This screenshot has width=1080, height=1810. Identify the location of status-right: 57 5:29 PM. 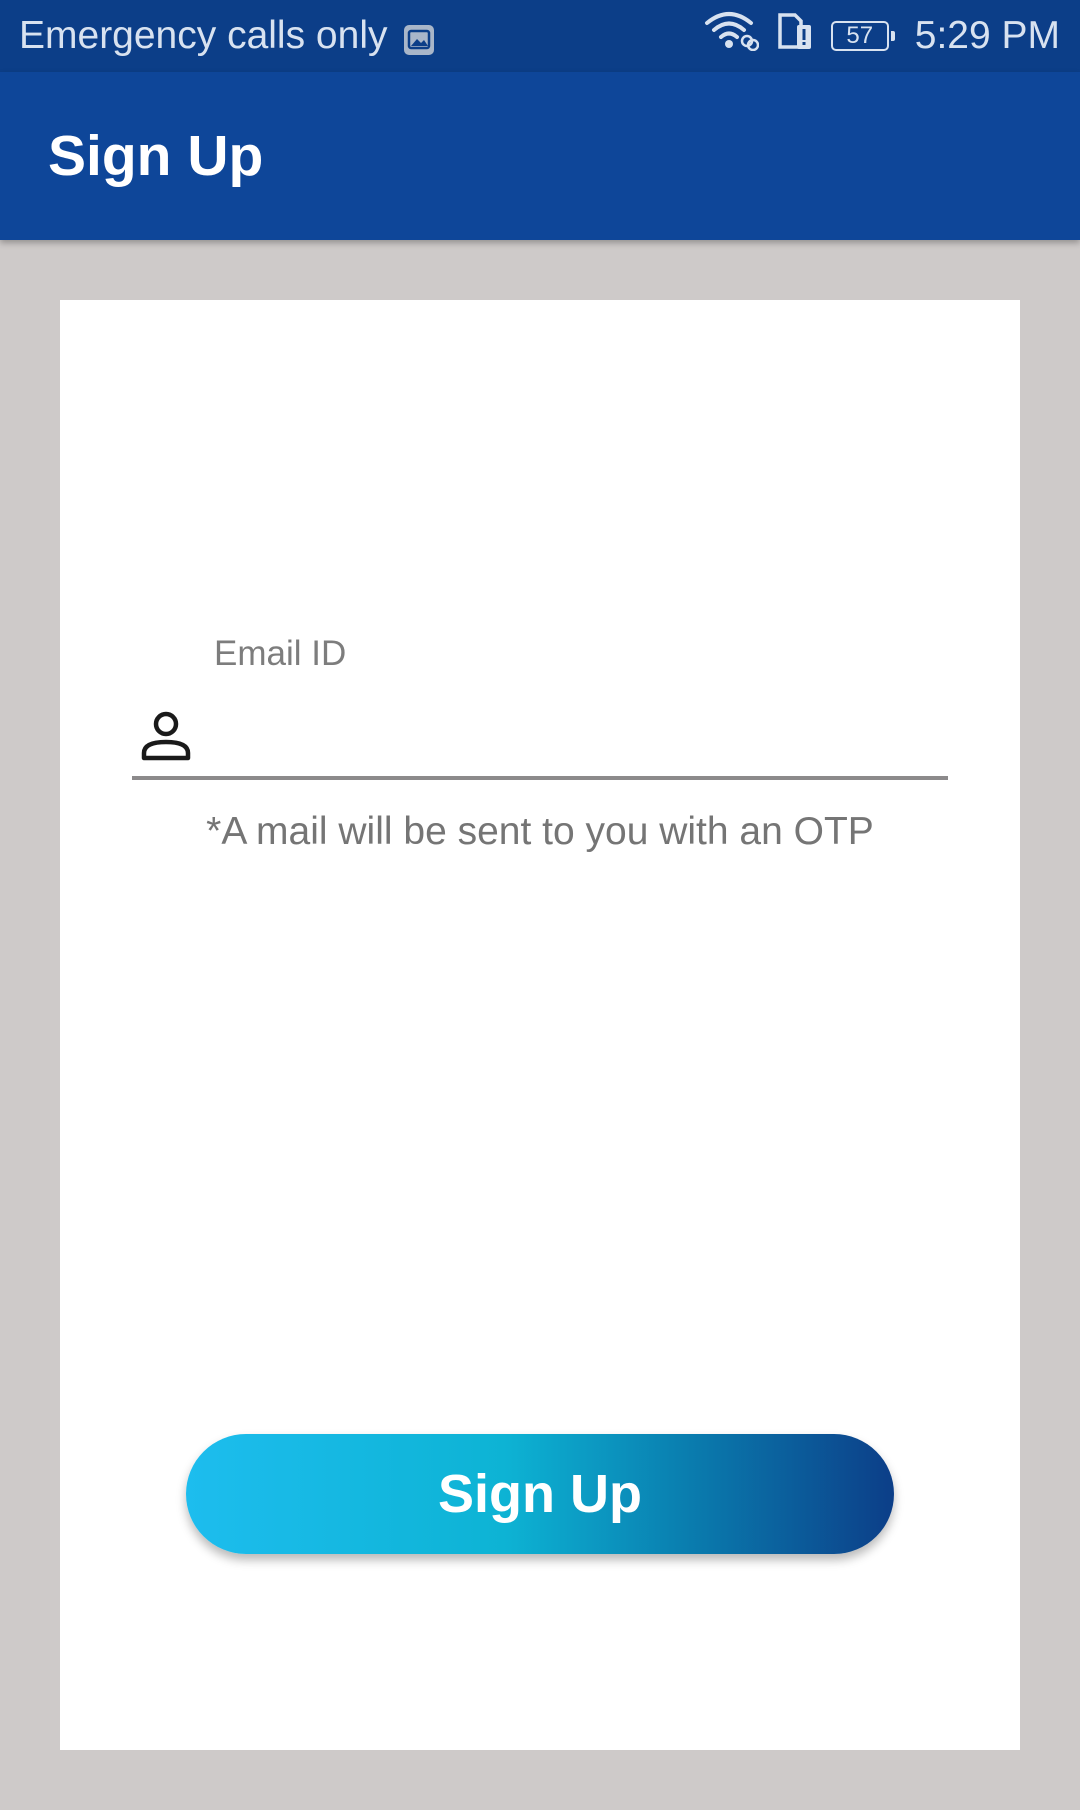
(881, 36).